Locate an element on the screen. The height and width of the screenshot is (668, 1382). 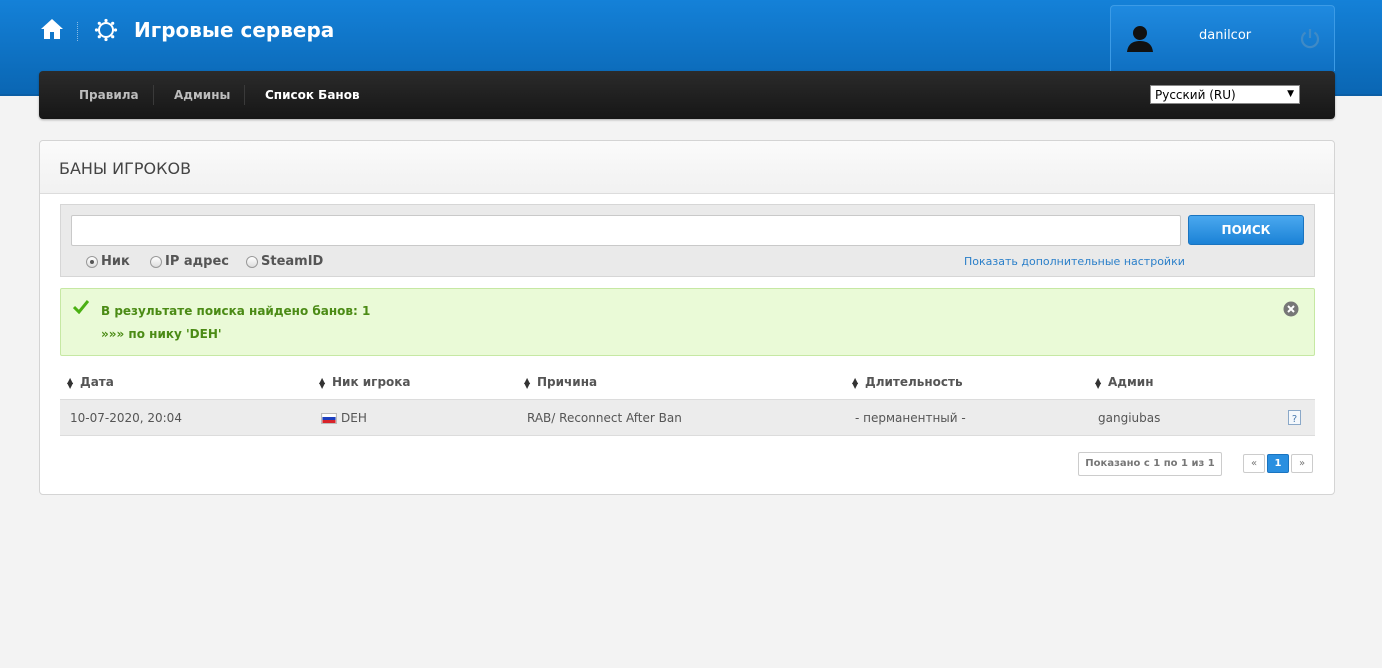
language-select: Русский (RU) ▼ is located at coordinates (1225, 94).